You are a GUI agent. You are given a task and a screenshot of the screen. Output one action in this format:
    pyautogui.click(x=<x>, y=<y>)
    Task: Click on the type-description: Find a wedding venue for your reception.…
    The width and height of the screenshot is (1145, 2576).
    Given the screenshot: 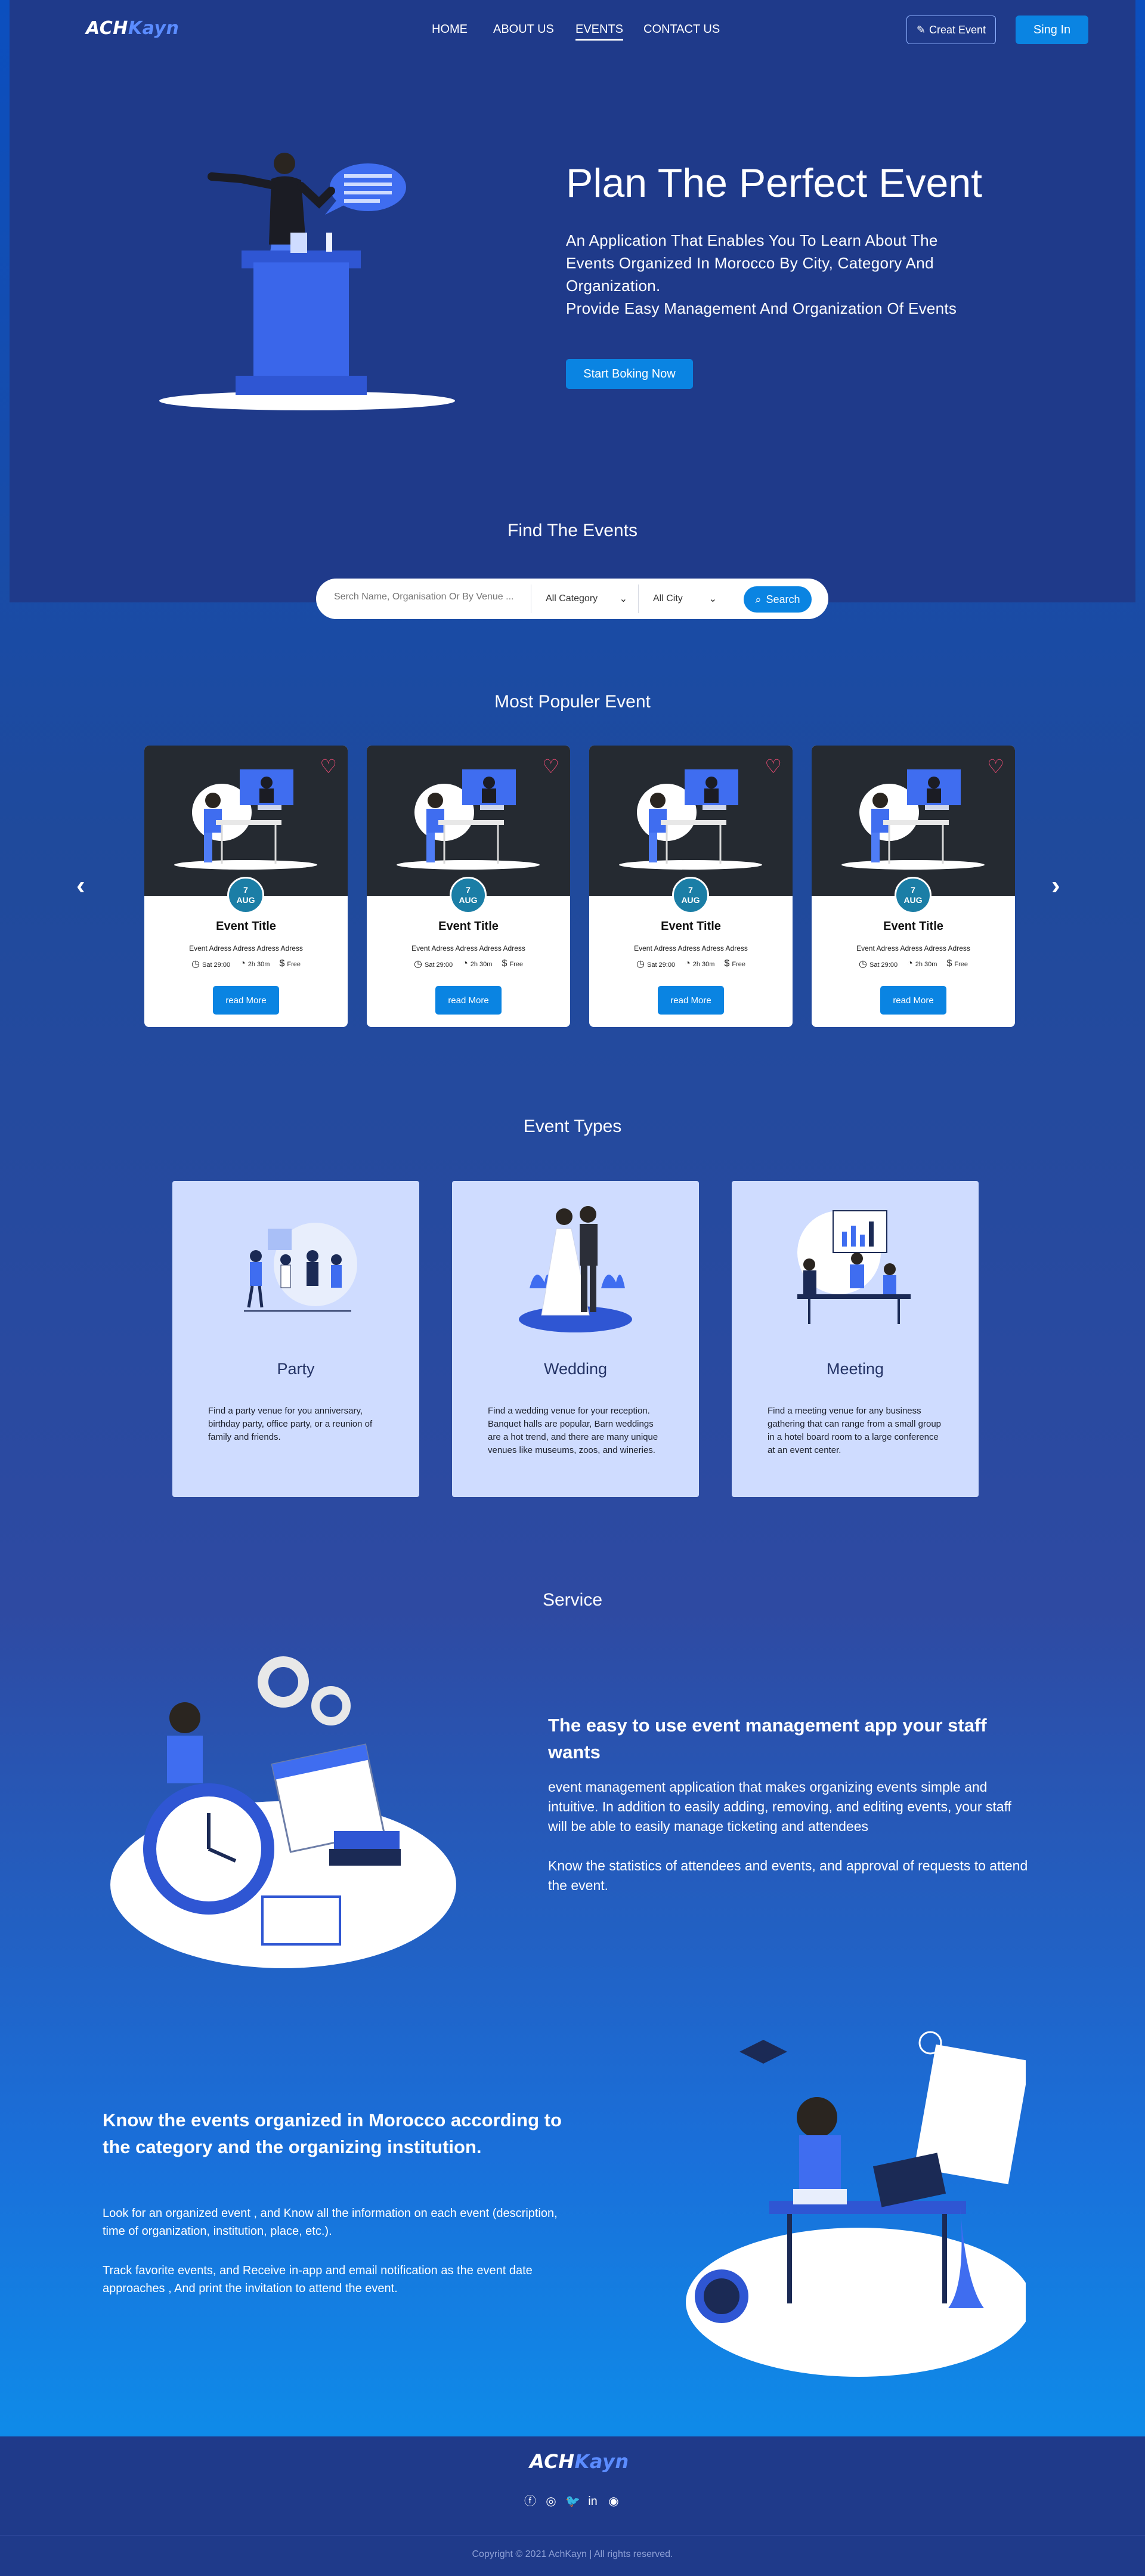 What is the action you would take?
    pyautogui.click(x=573, y=1430)
    